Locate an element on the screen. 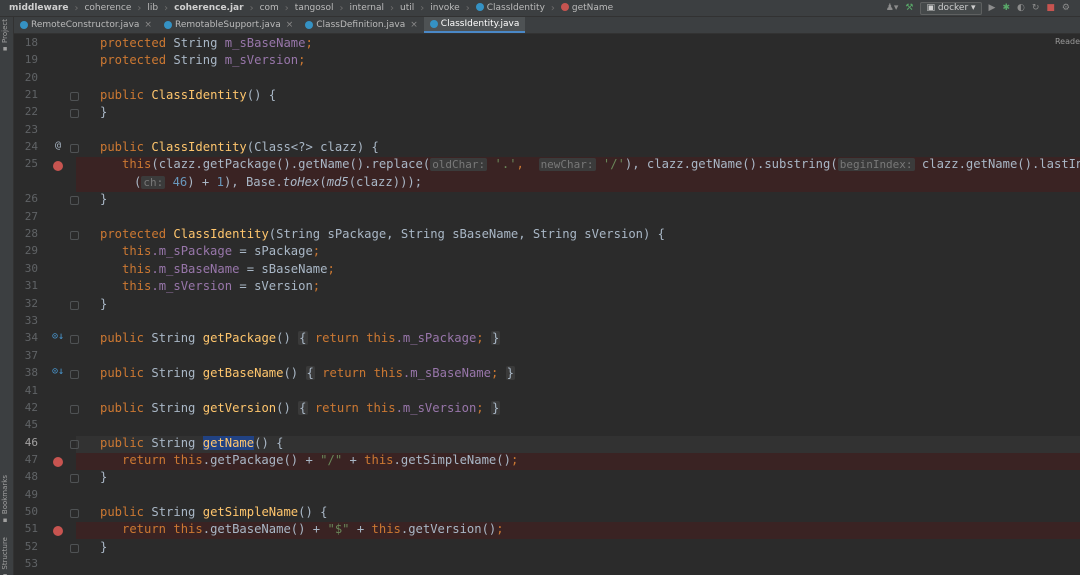  line-number: 50 is located at coordinates (26, 511).